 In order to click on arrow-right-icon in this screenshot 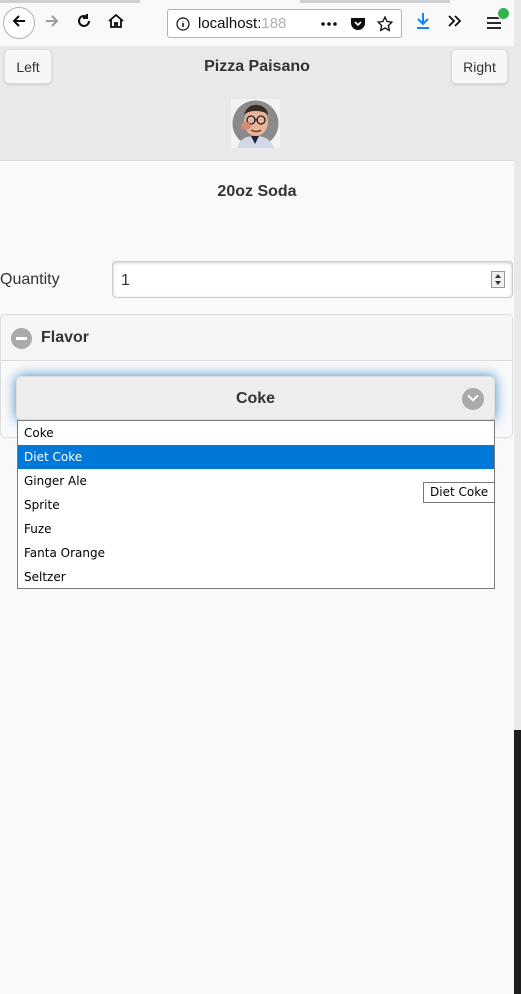, I will do `click(52, 23)`.